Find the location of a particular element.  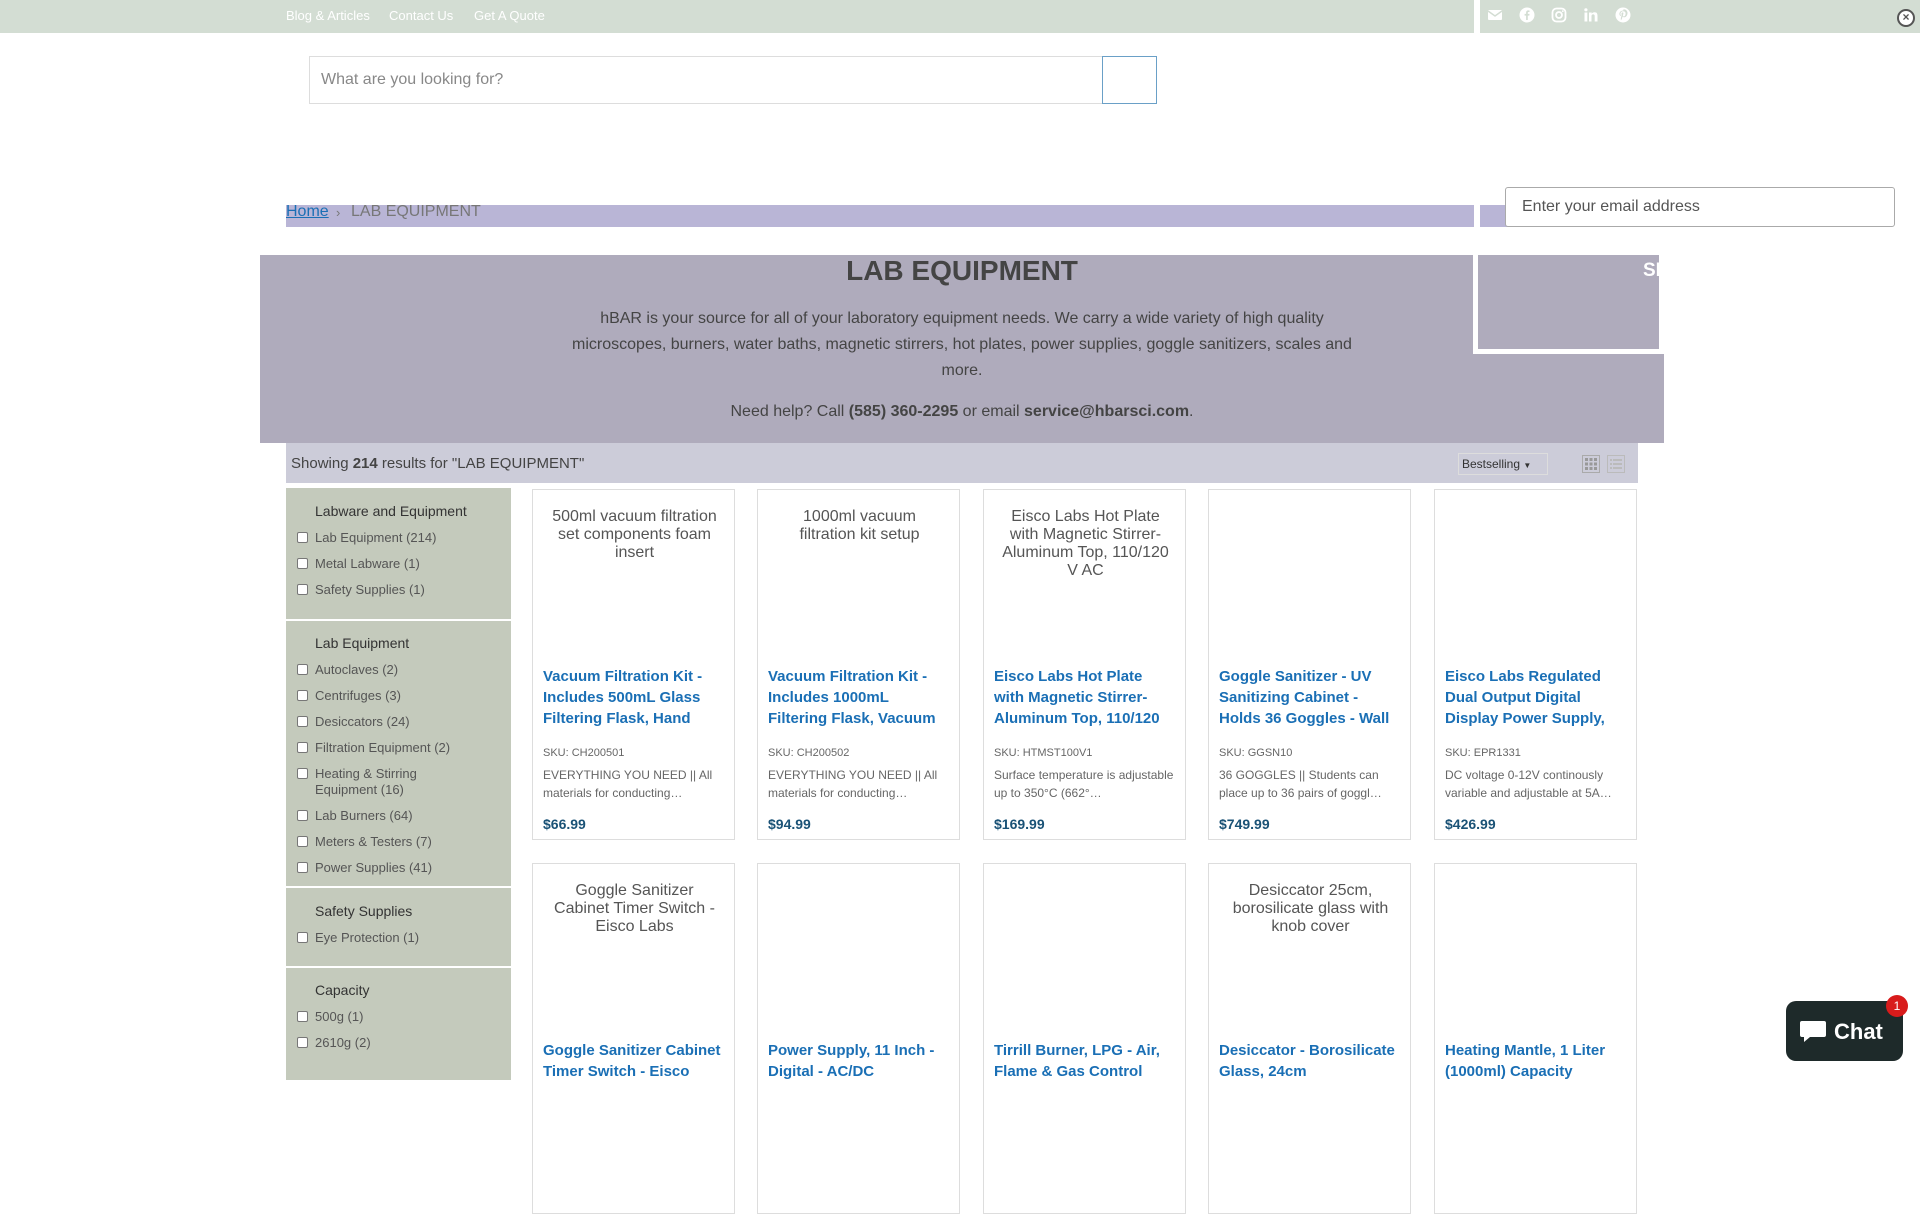

filter-option: Power Supplies (41) is located at coordinates (364, 867).